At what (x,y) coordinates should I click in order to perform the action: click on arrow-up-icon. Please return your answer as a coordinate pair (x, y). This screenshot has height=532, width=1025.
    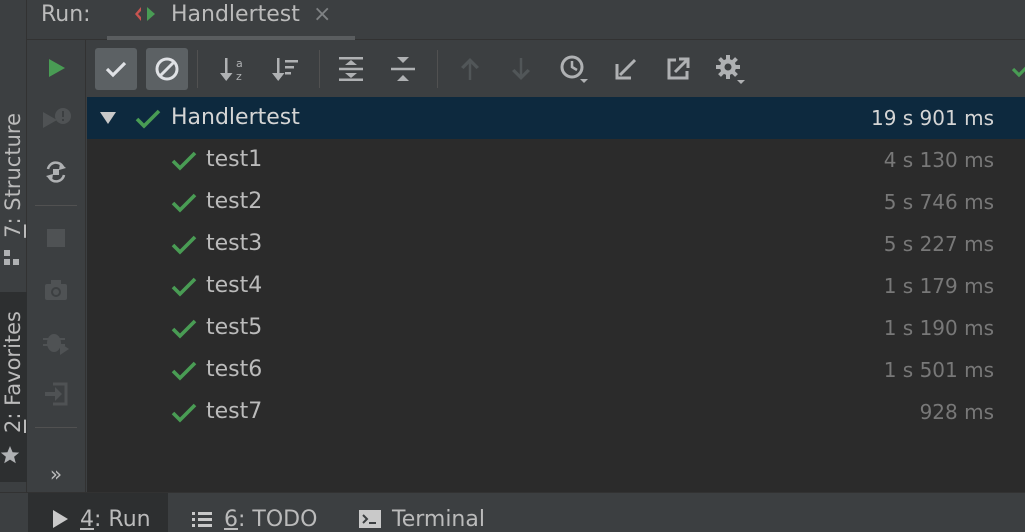
    Looking at the image, I should click on (470, 69).